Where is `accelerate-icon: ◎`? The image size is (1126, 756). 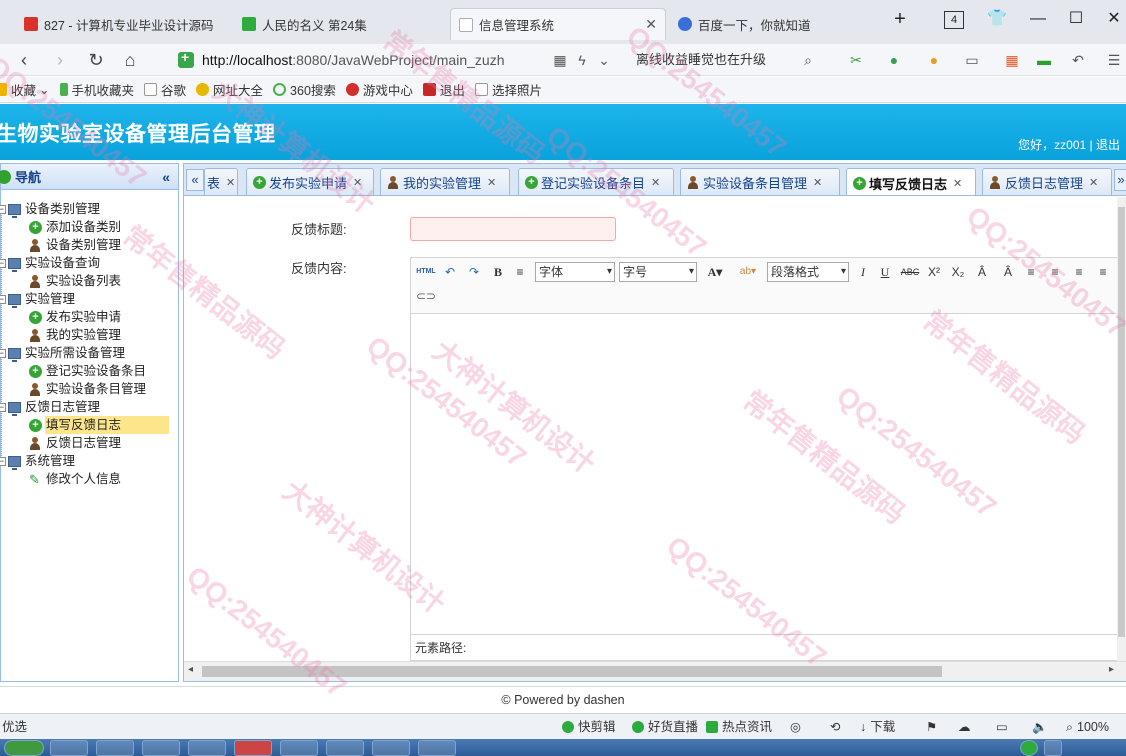
accelerate-icon: ◎ is located at coordinates (795, 727).